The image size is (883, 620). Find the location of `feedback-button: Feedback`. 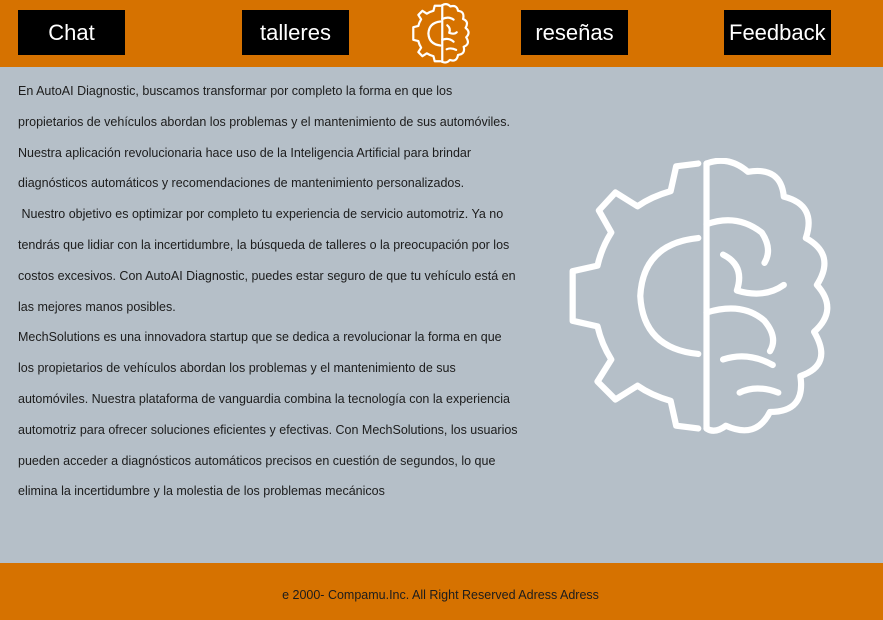

feedback-button: Feedback is located at coordinates (777, 32).